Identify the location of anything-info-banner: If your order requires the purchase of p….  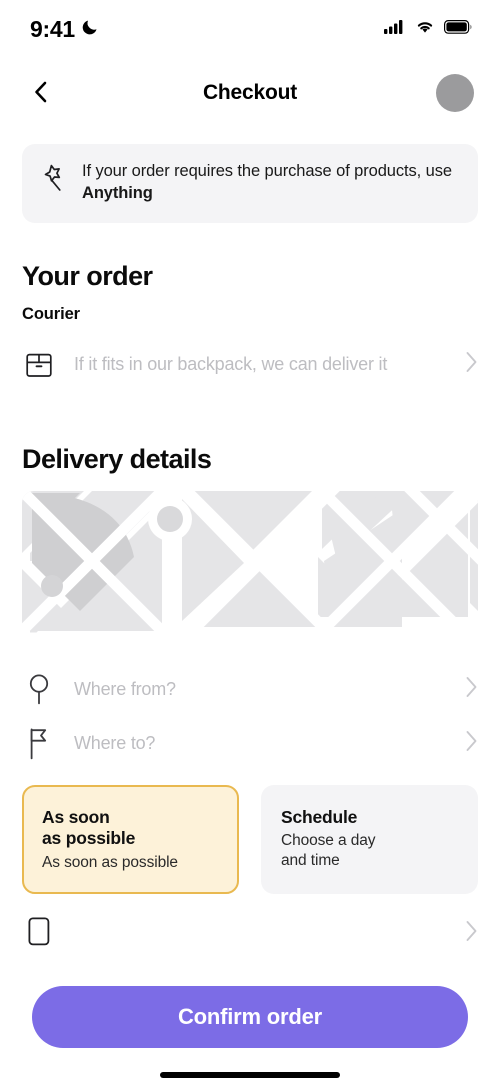
(250, 183).